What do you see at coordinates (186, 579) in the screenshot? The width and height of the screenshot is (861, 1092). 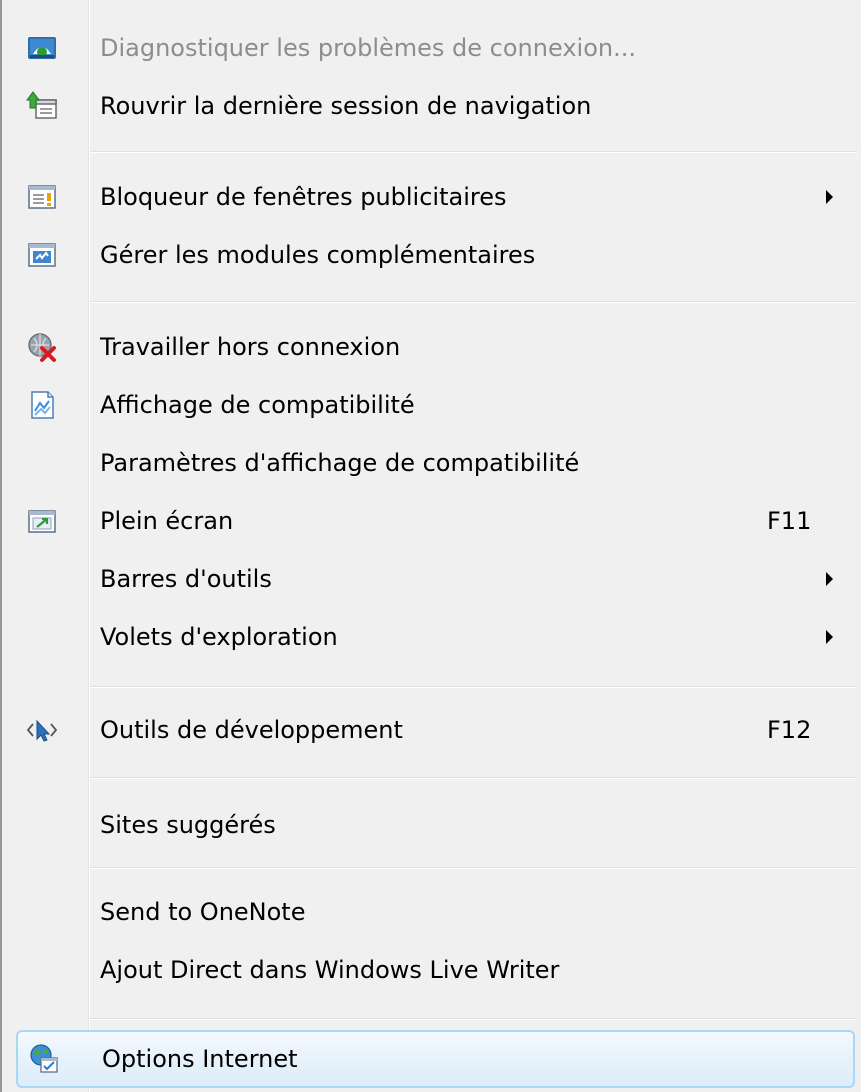 I see `menu-item-label: Barres d'outils` at bounding box center [186, 579].